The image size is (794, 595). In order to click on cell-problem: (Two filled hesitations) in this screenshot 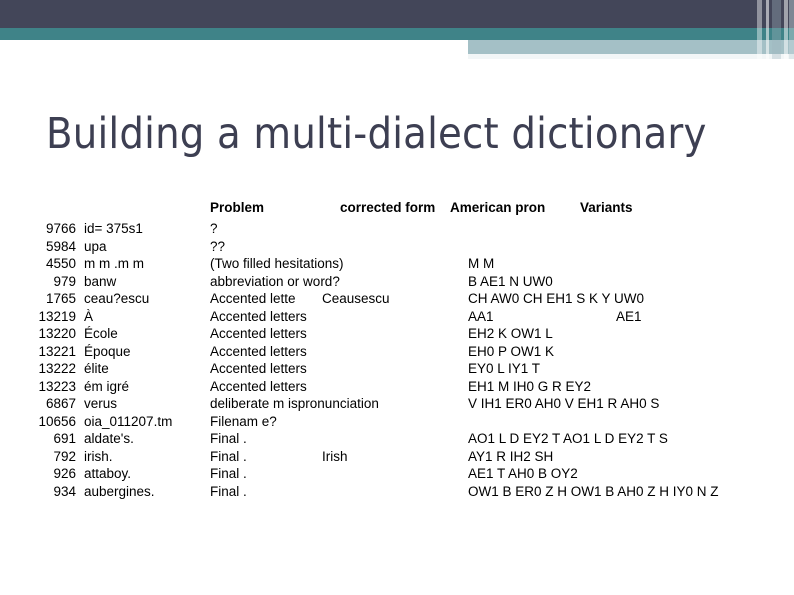, I will do `click(277, 263)`.